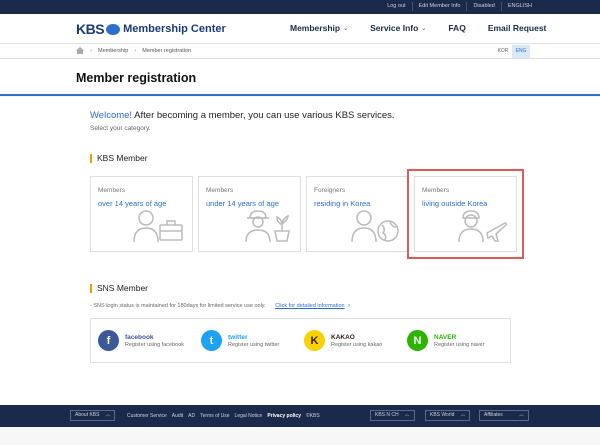  Describe the element at coordinates (147, 416) in the screenshot. I see `footer-link-customer-service: Customer Service` at that location.